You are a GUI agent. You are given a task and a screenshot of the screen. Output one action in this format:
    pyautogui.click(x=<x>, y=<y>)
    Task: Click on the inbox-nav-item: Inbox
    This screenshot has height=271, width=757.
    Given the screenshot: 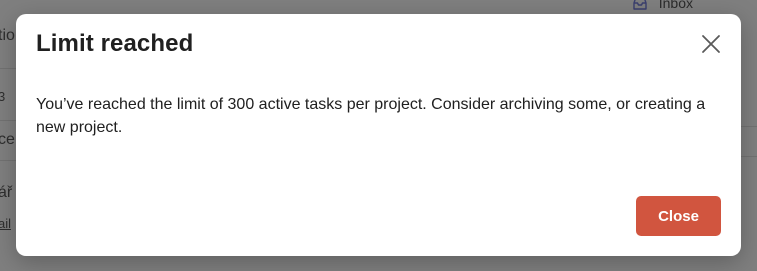 What is the action you would take?
    pyautogui.click(x=662, y=6)
    